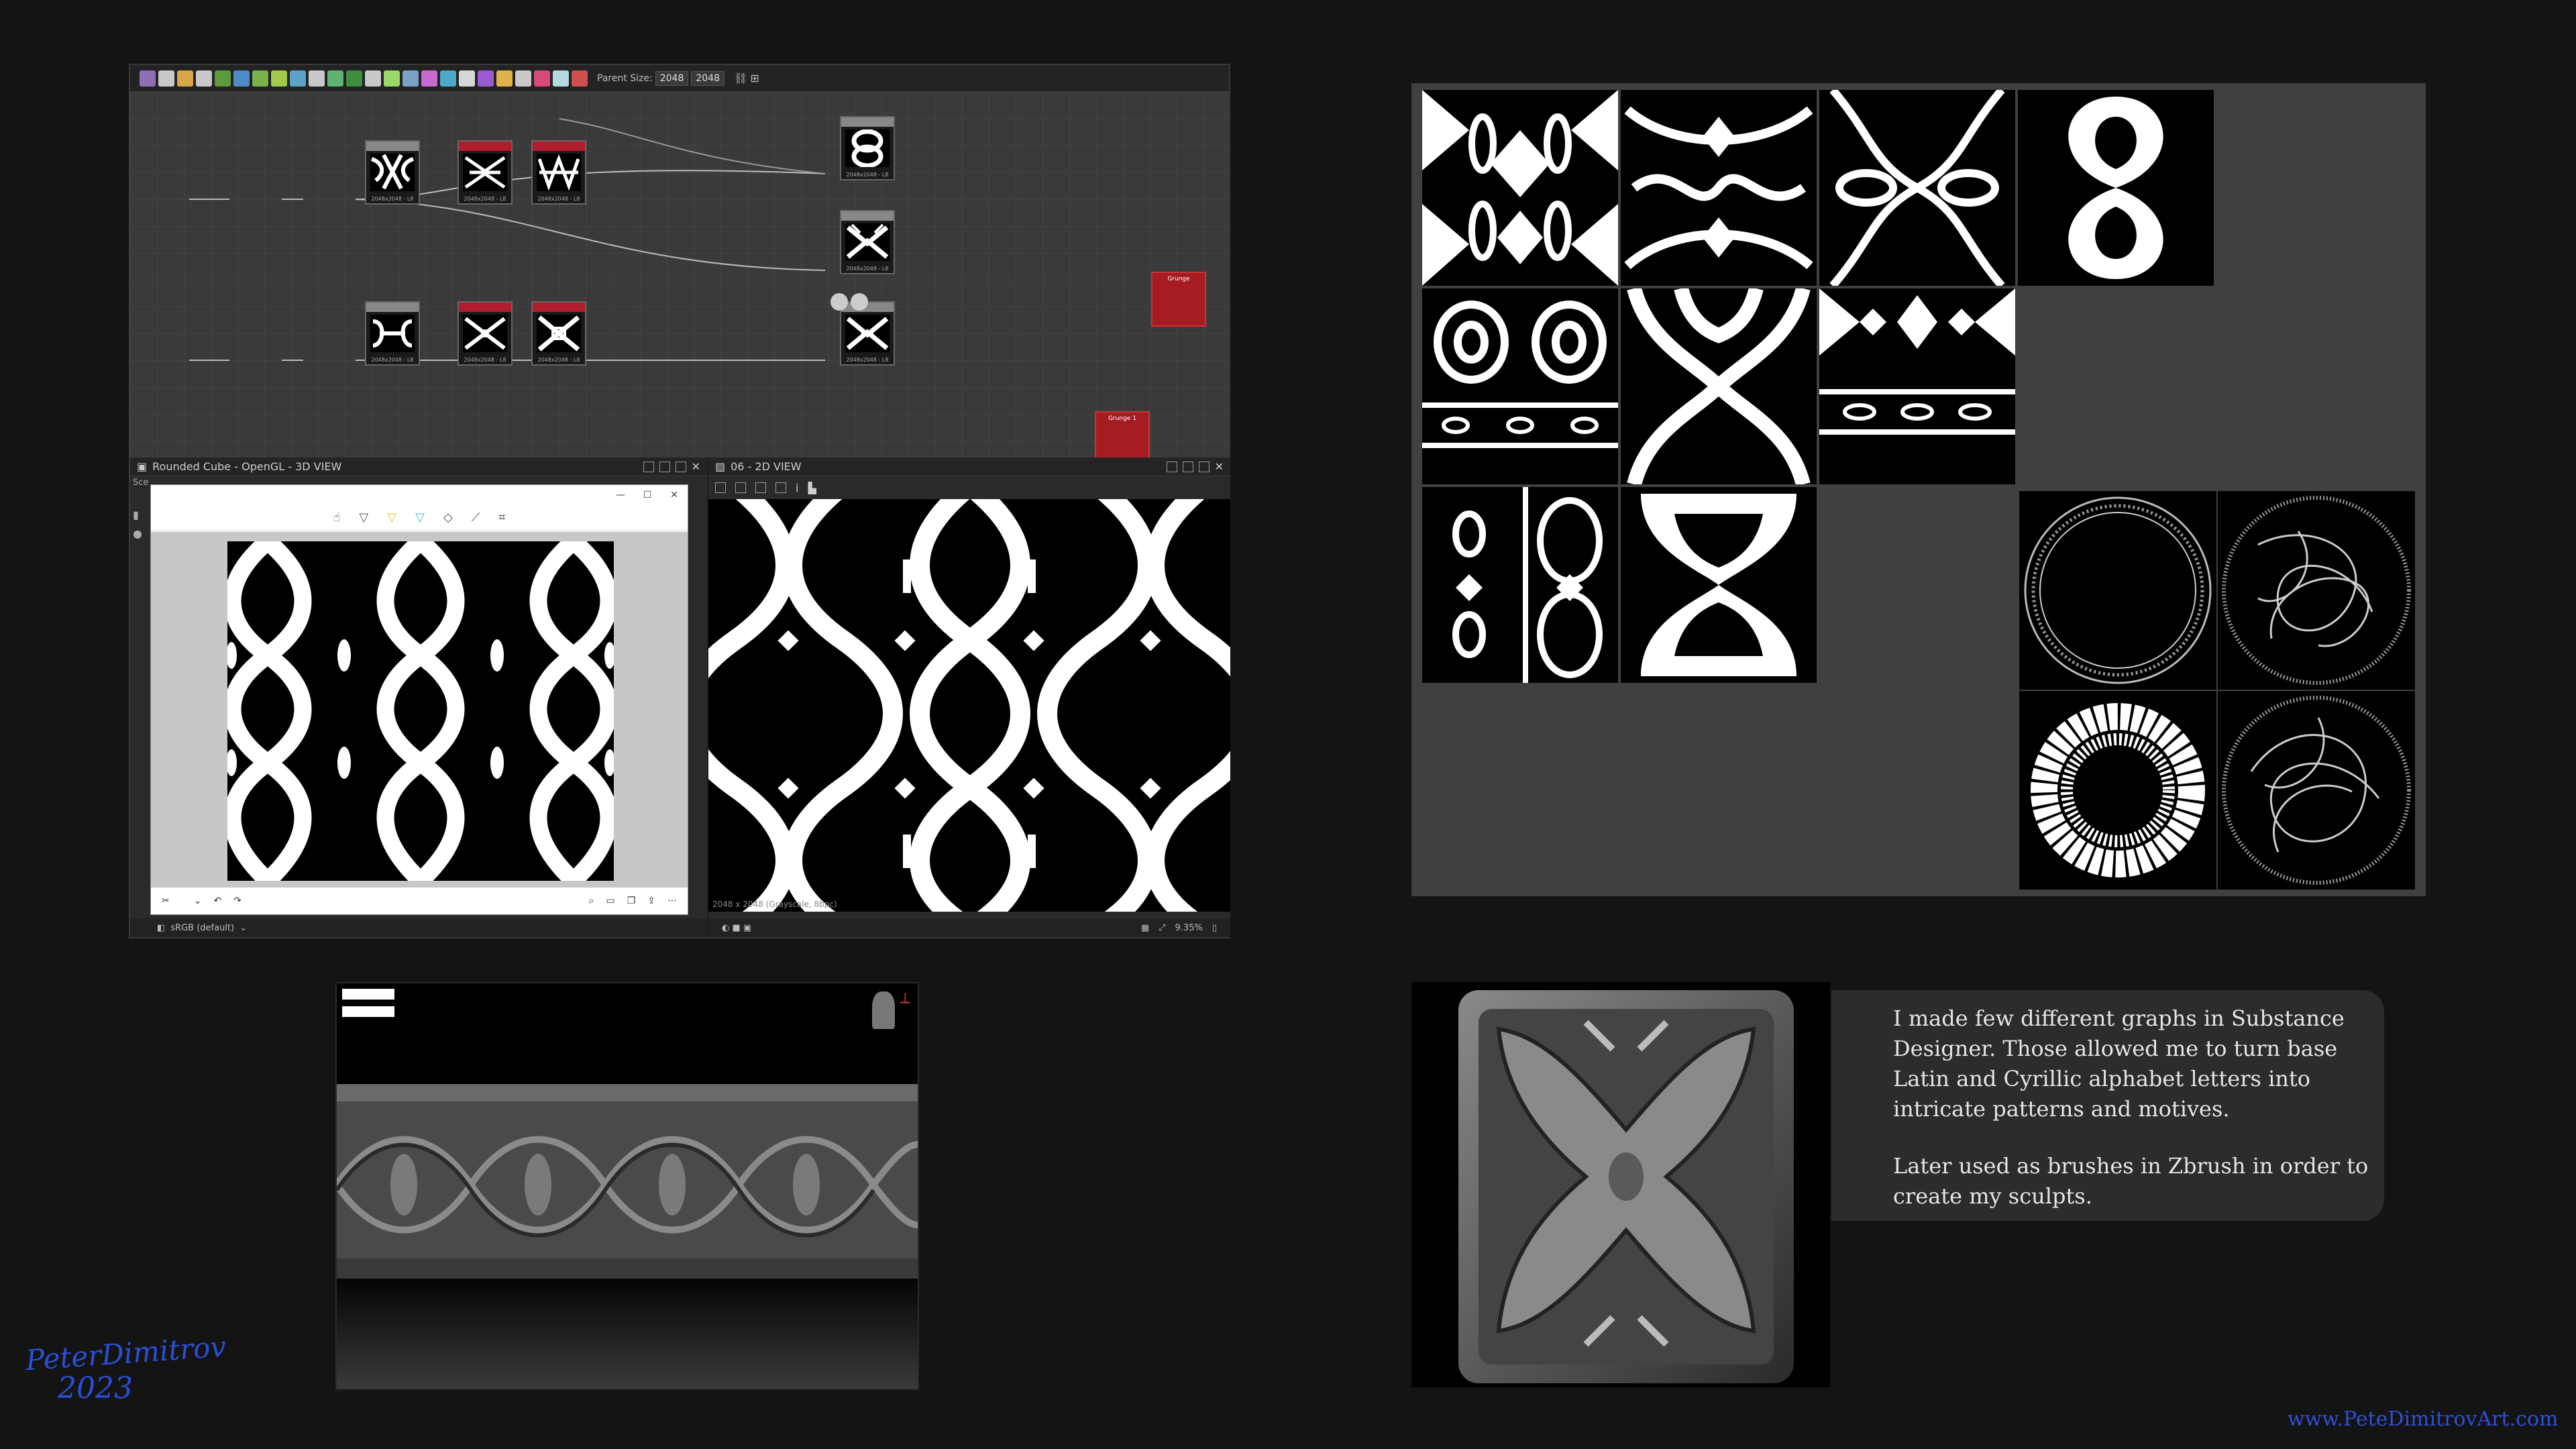 This screenshot has width=2576, height=1449. What do you see at coordinates (905, 998) in the screenshot?
I see `axis-icon: ⟂` at bounding box center [905, 998].